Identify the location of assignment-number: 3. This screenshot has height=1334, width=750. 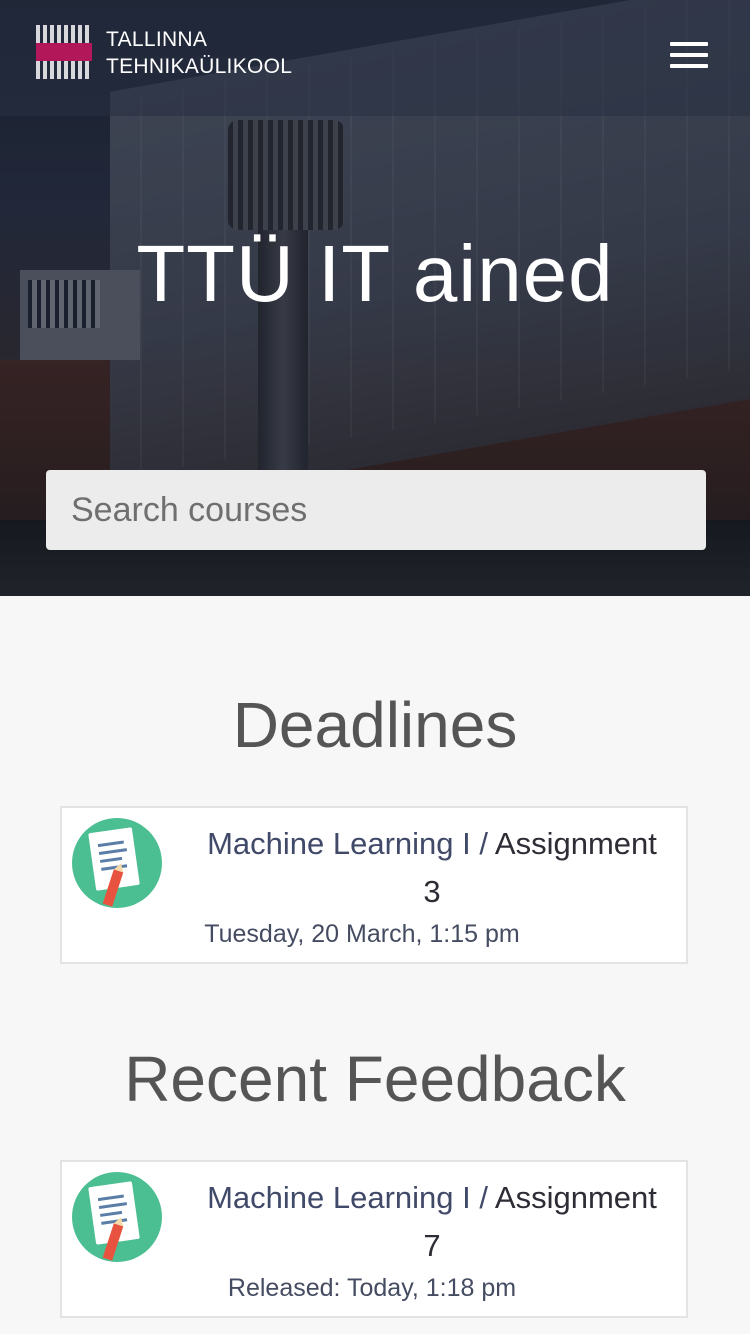
(431, 891).